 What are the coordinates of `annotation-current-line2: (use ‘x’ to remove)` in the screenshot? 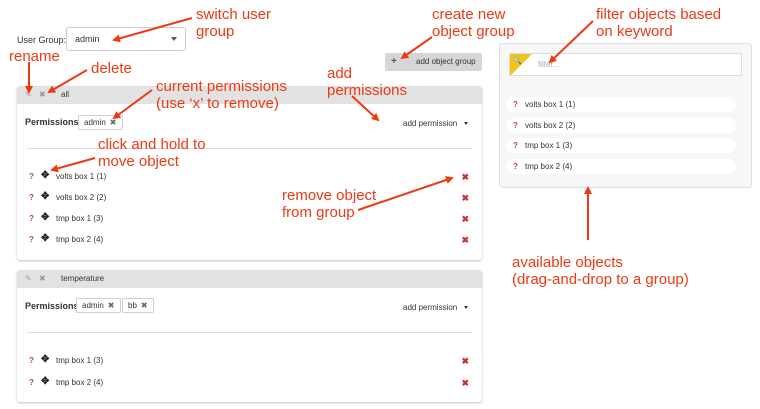 It's located at (217, 103).